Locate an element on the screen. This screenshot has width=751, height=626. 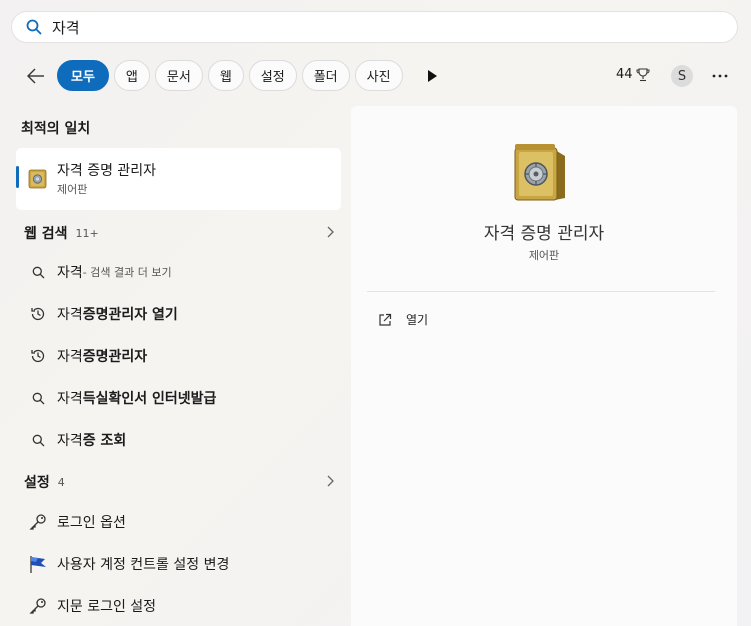
web-result-suffix: - 검색 결과 더 보기 is located at coordinates (127, 272).